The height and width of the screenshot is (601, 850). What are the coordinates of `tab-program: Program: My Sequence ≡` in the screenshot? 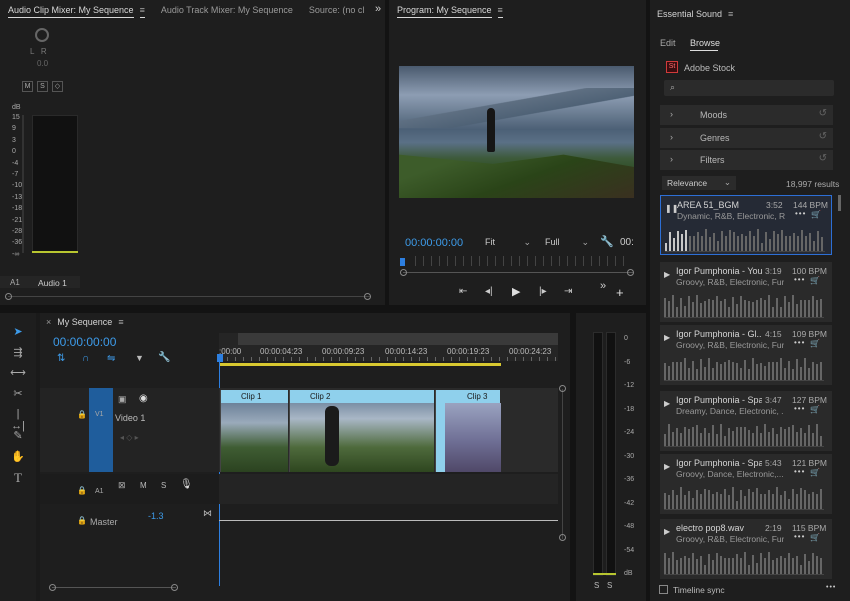 It's located at (450, 11).